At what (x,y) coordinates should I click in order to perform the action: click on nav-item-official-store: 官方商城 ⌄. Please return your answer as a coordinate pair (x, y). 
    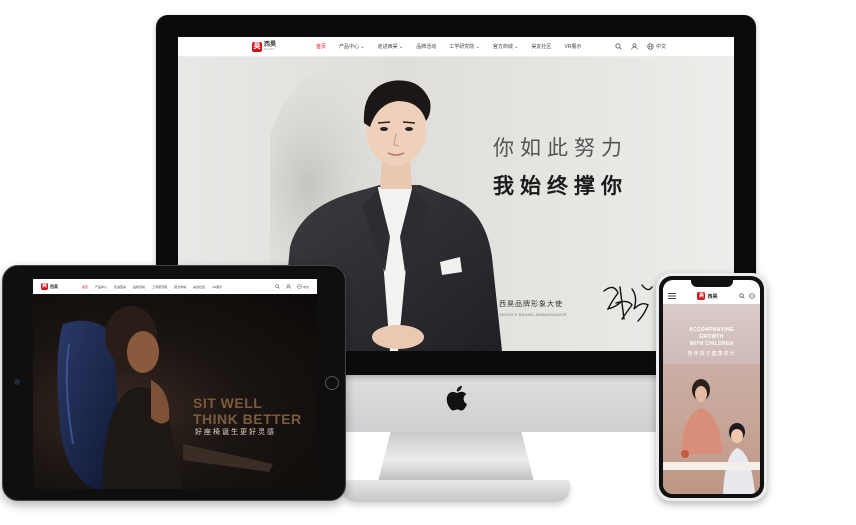
    Looking at the image, I should click on (506, 46).